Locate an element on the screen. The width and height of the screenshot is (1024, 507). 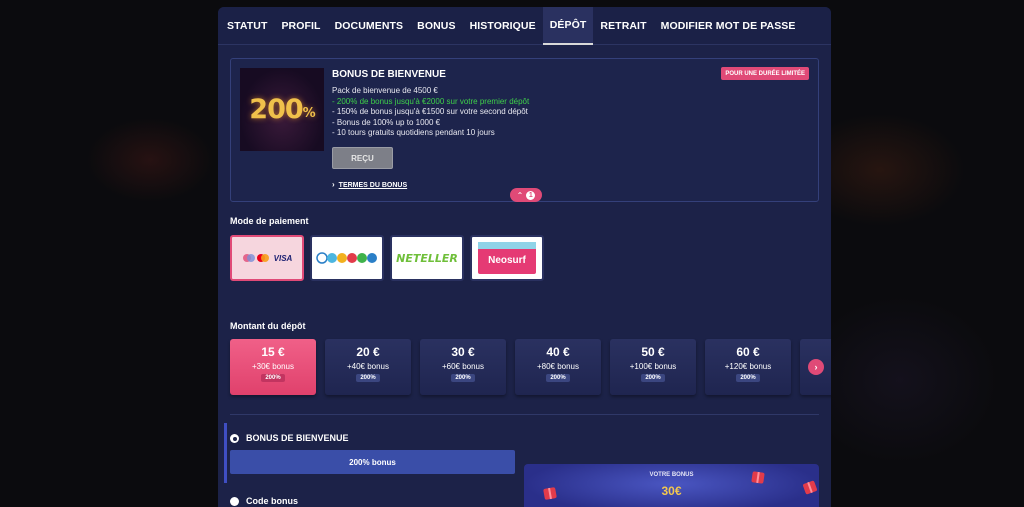
tab-modifier-mot-de-passe: MODIFIER MOT DE PASSE is located at coordinates (728, 26).